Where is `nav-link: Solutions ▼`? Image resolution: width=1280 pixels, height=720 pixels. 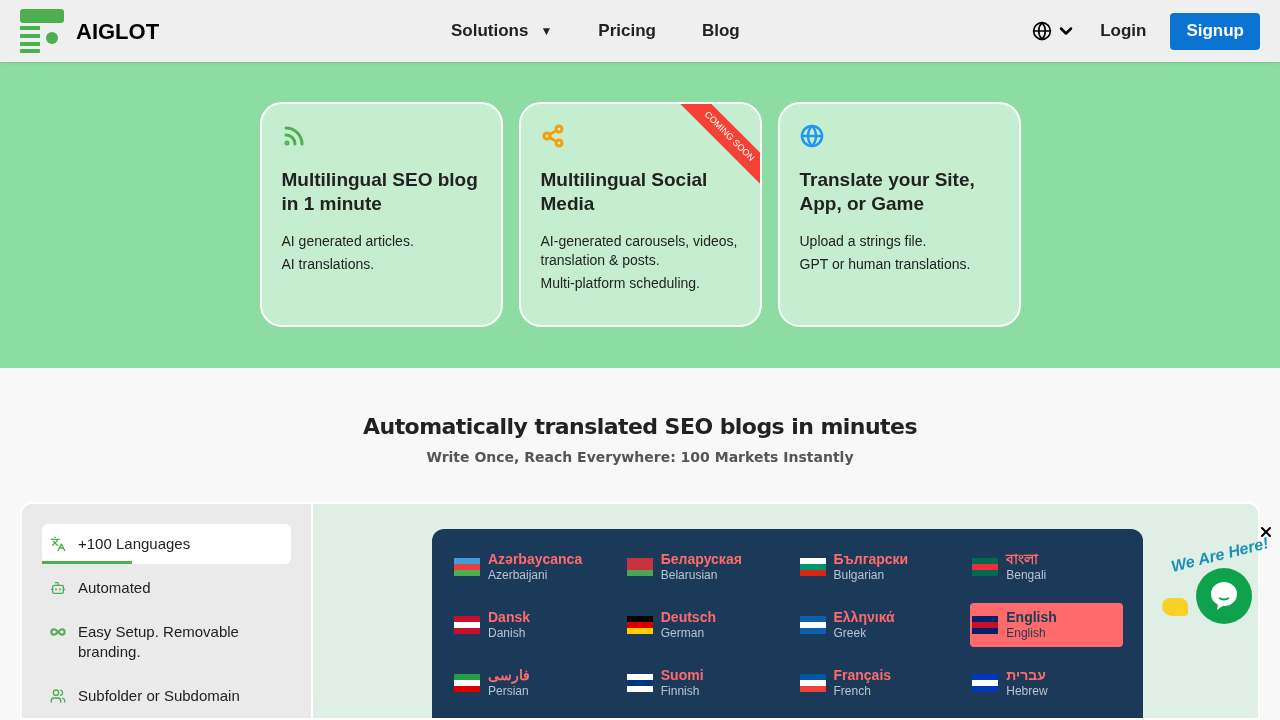 nav-link: Solutions ▼ is located at coordinates (502, 31).